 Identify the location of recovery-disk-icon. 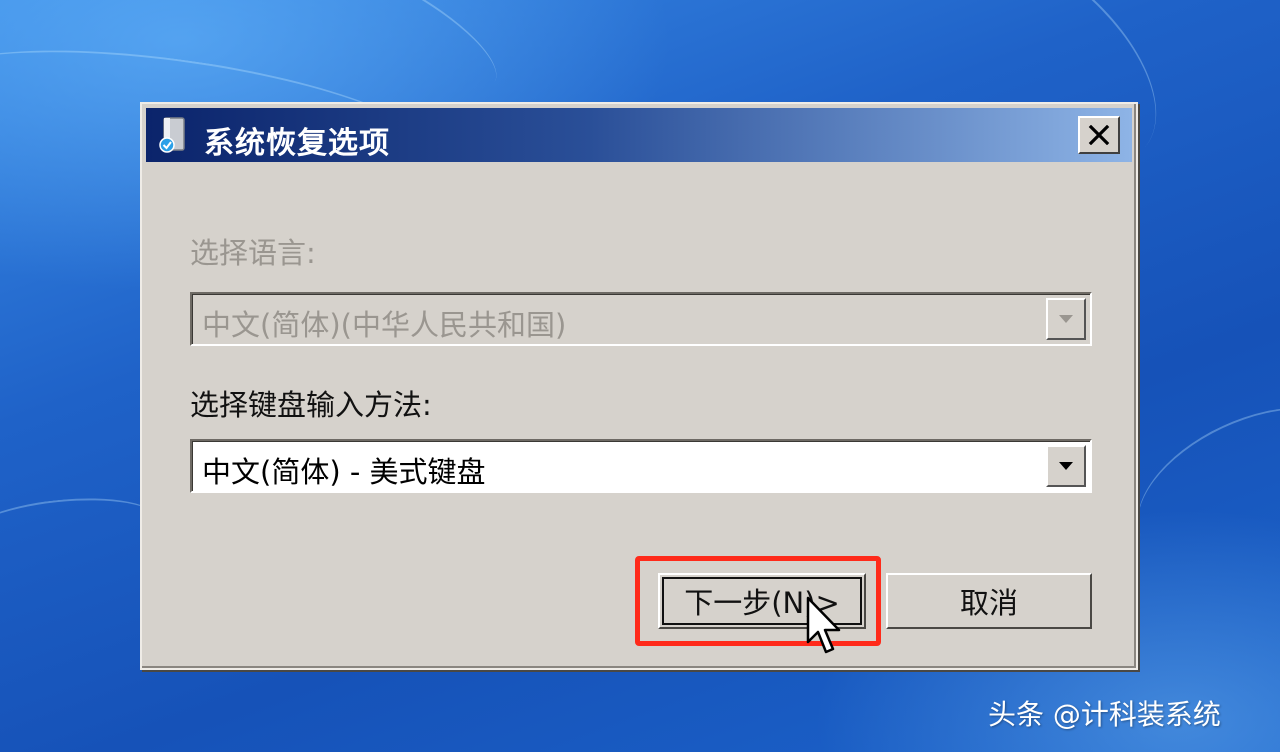
(172, 135).